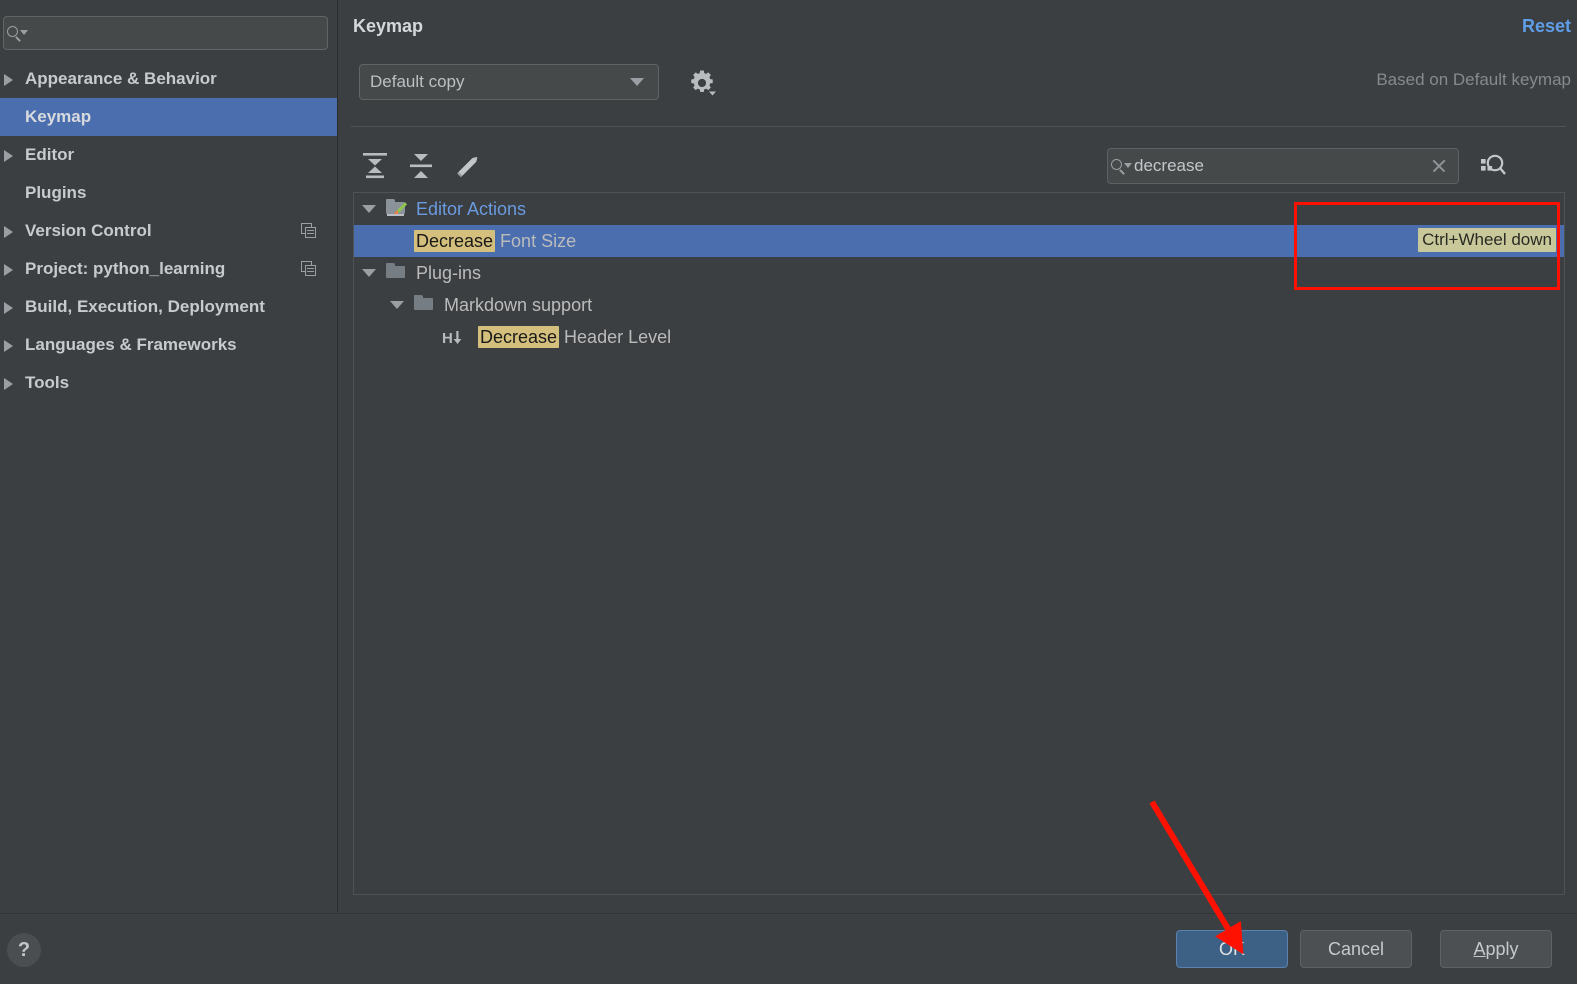  I want to click on sidebar-item-label: Keymap, so click(58, 116).